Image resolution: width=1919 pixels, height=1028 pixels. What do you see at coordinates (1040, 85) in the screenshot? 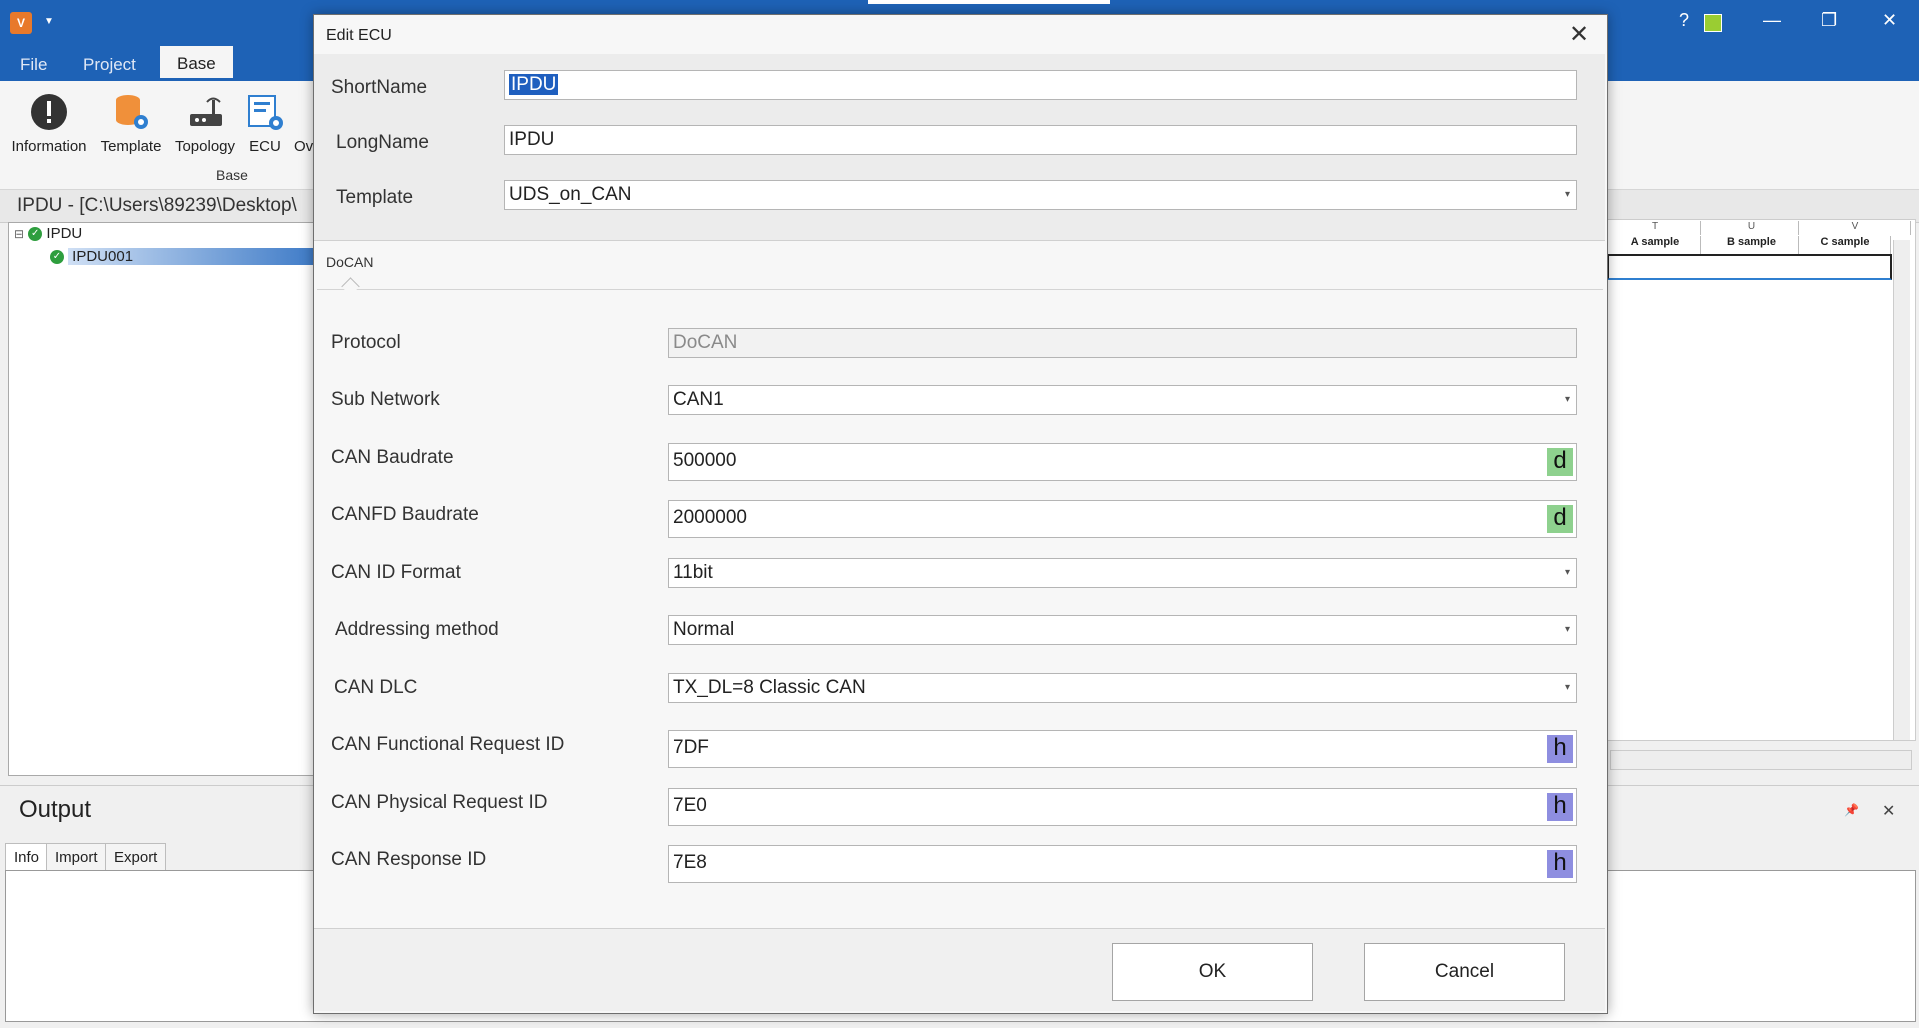
I see `shortname-field: IPDU` at bounding box center [1040, 85].